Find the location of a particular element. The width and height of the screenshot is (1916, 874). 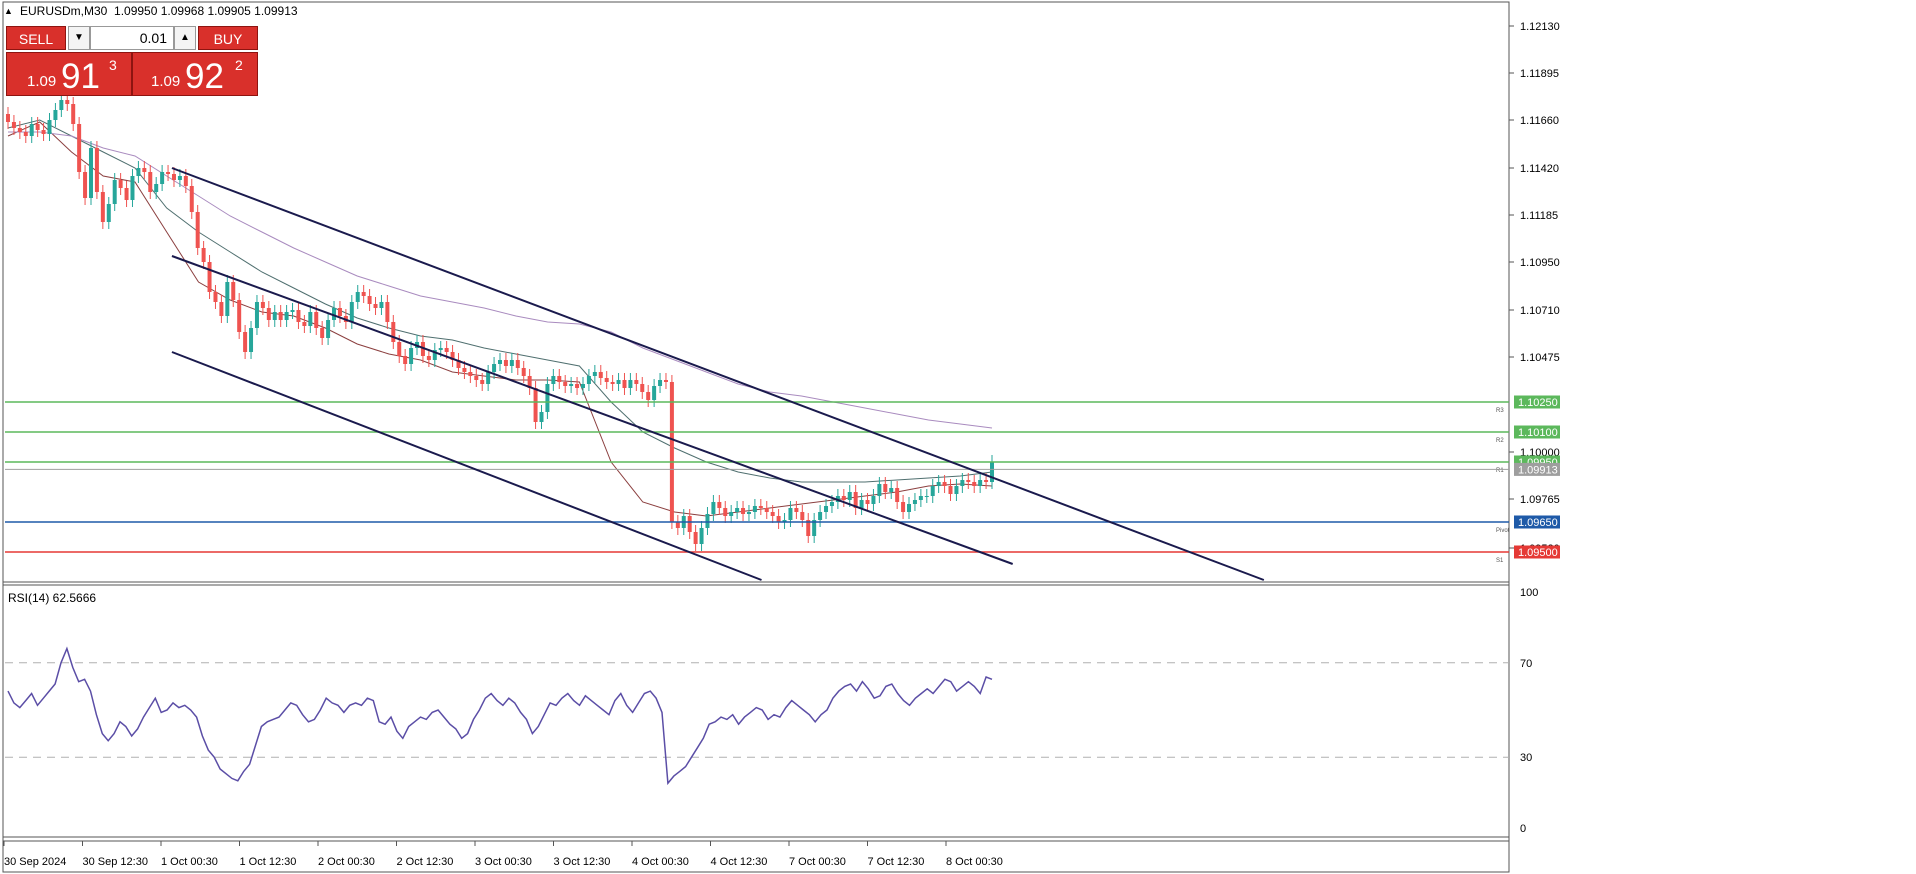

time-axis-label: 30 Sep 2024 is located at coordinates (35, 862).